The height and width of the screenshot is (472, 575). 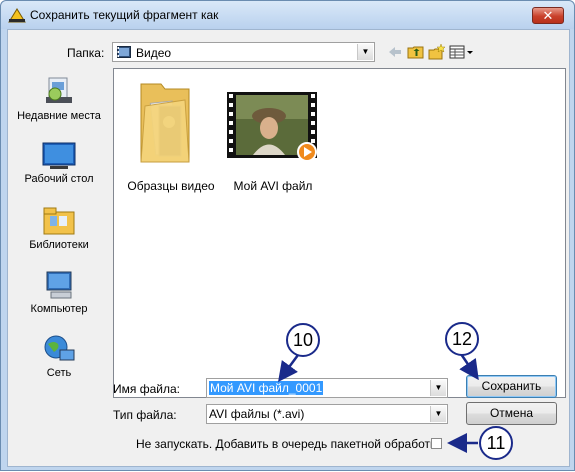 What do you see at coordinates (378, 403) in the screenshot?
I see `annotation-arrows` at bounding box center [378, 403].